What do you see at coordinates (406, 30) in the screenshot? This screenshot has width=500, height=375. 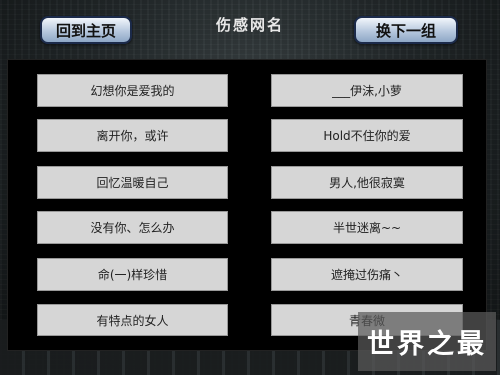 I see `next-group-button: 换下一组` at bounding box center [406, 30].